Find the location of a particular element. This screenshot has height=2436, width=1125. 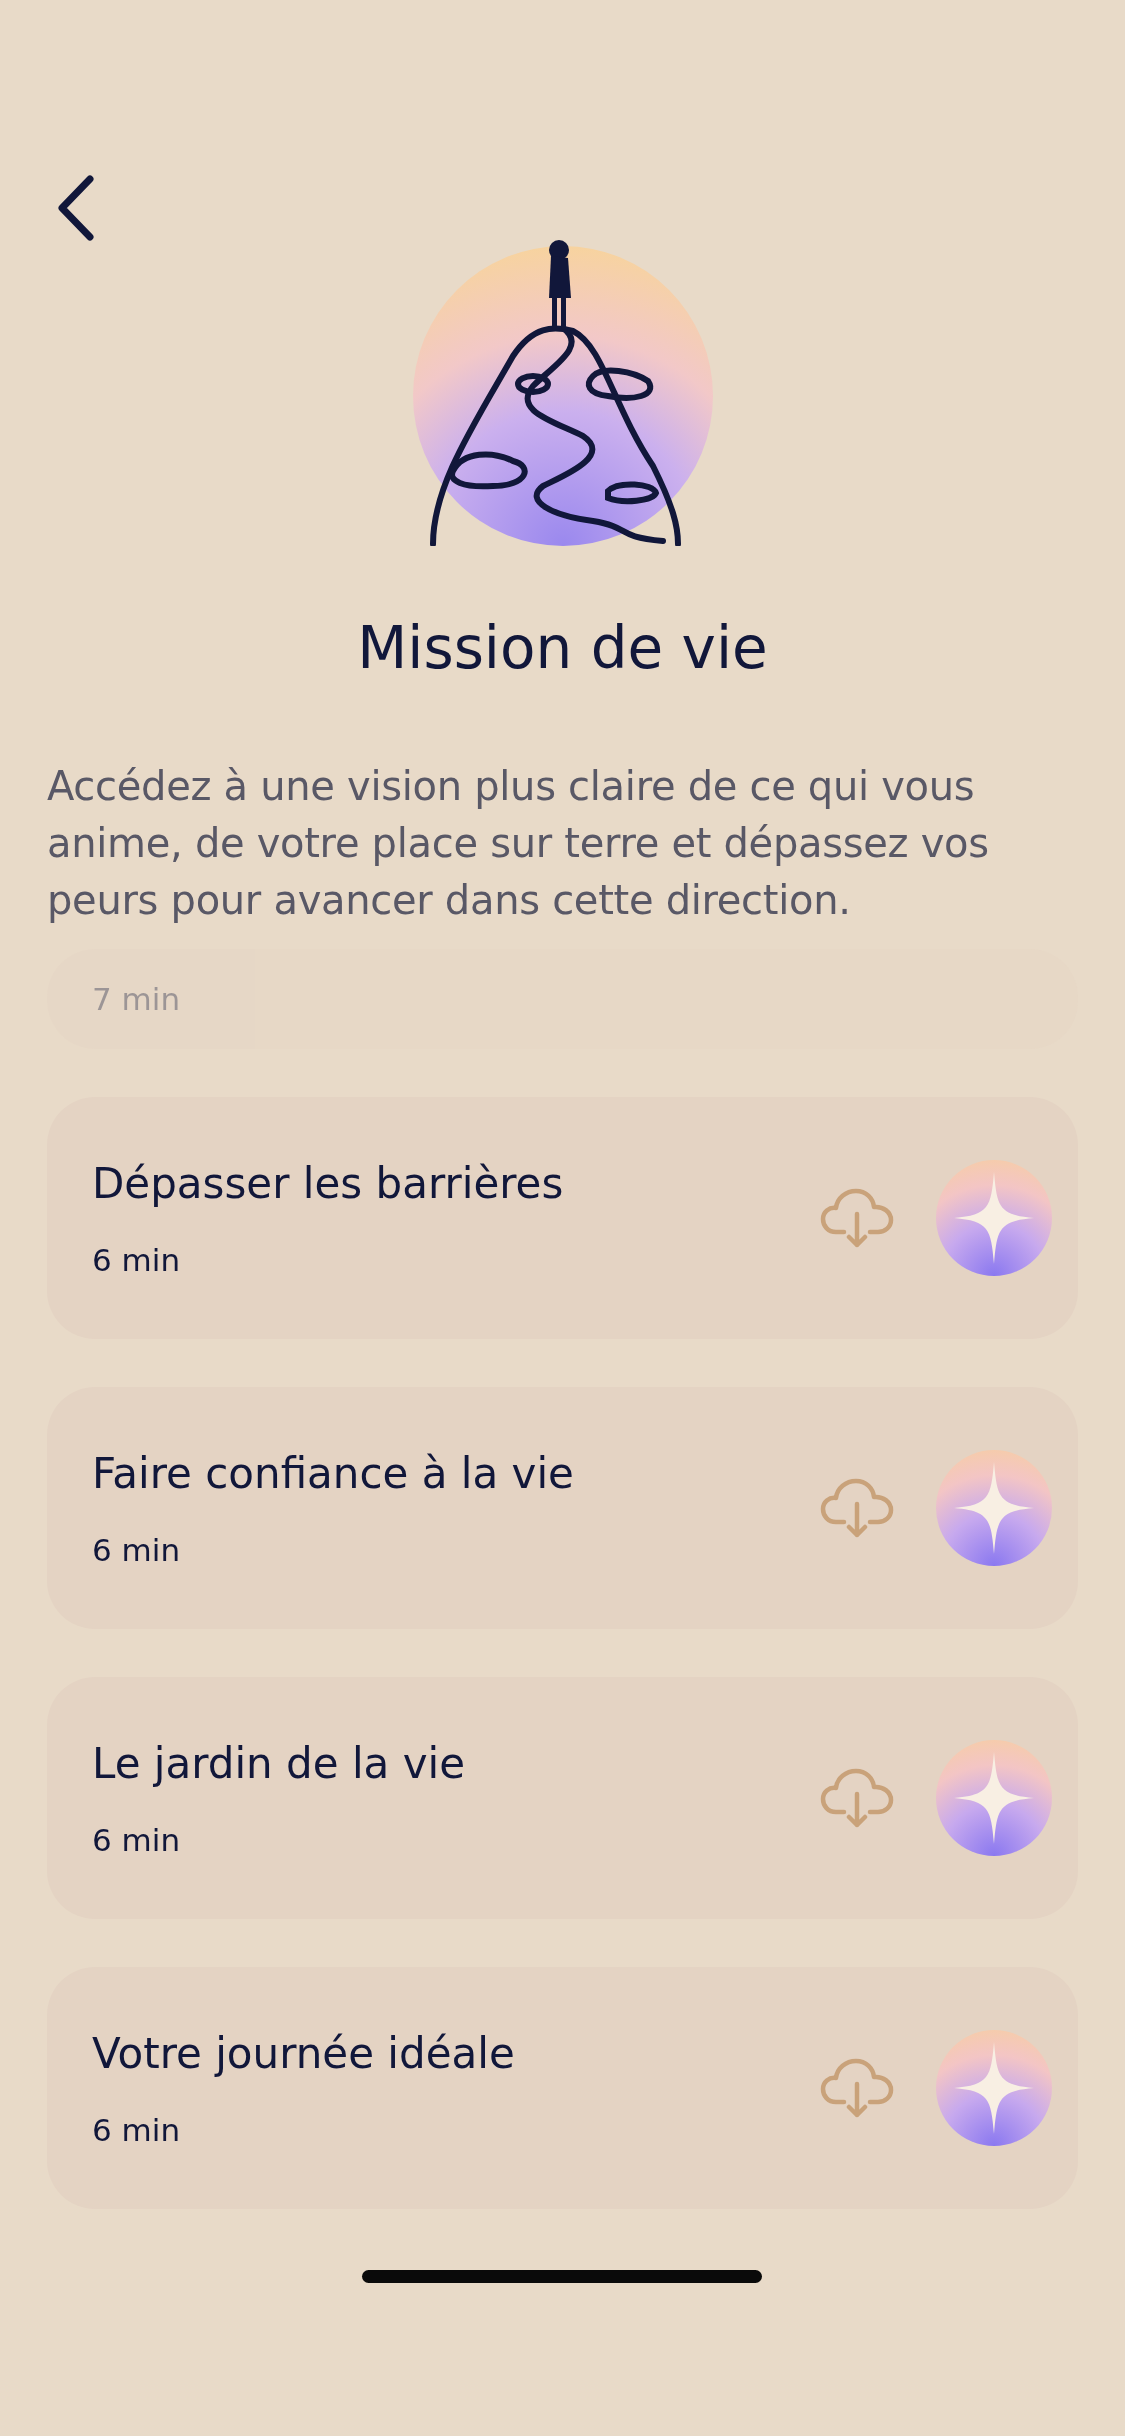

session-card: Votre journée idéale 6 min is located at coordinates (562, 2088).